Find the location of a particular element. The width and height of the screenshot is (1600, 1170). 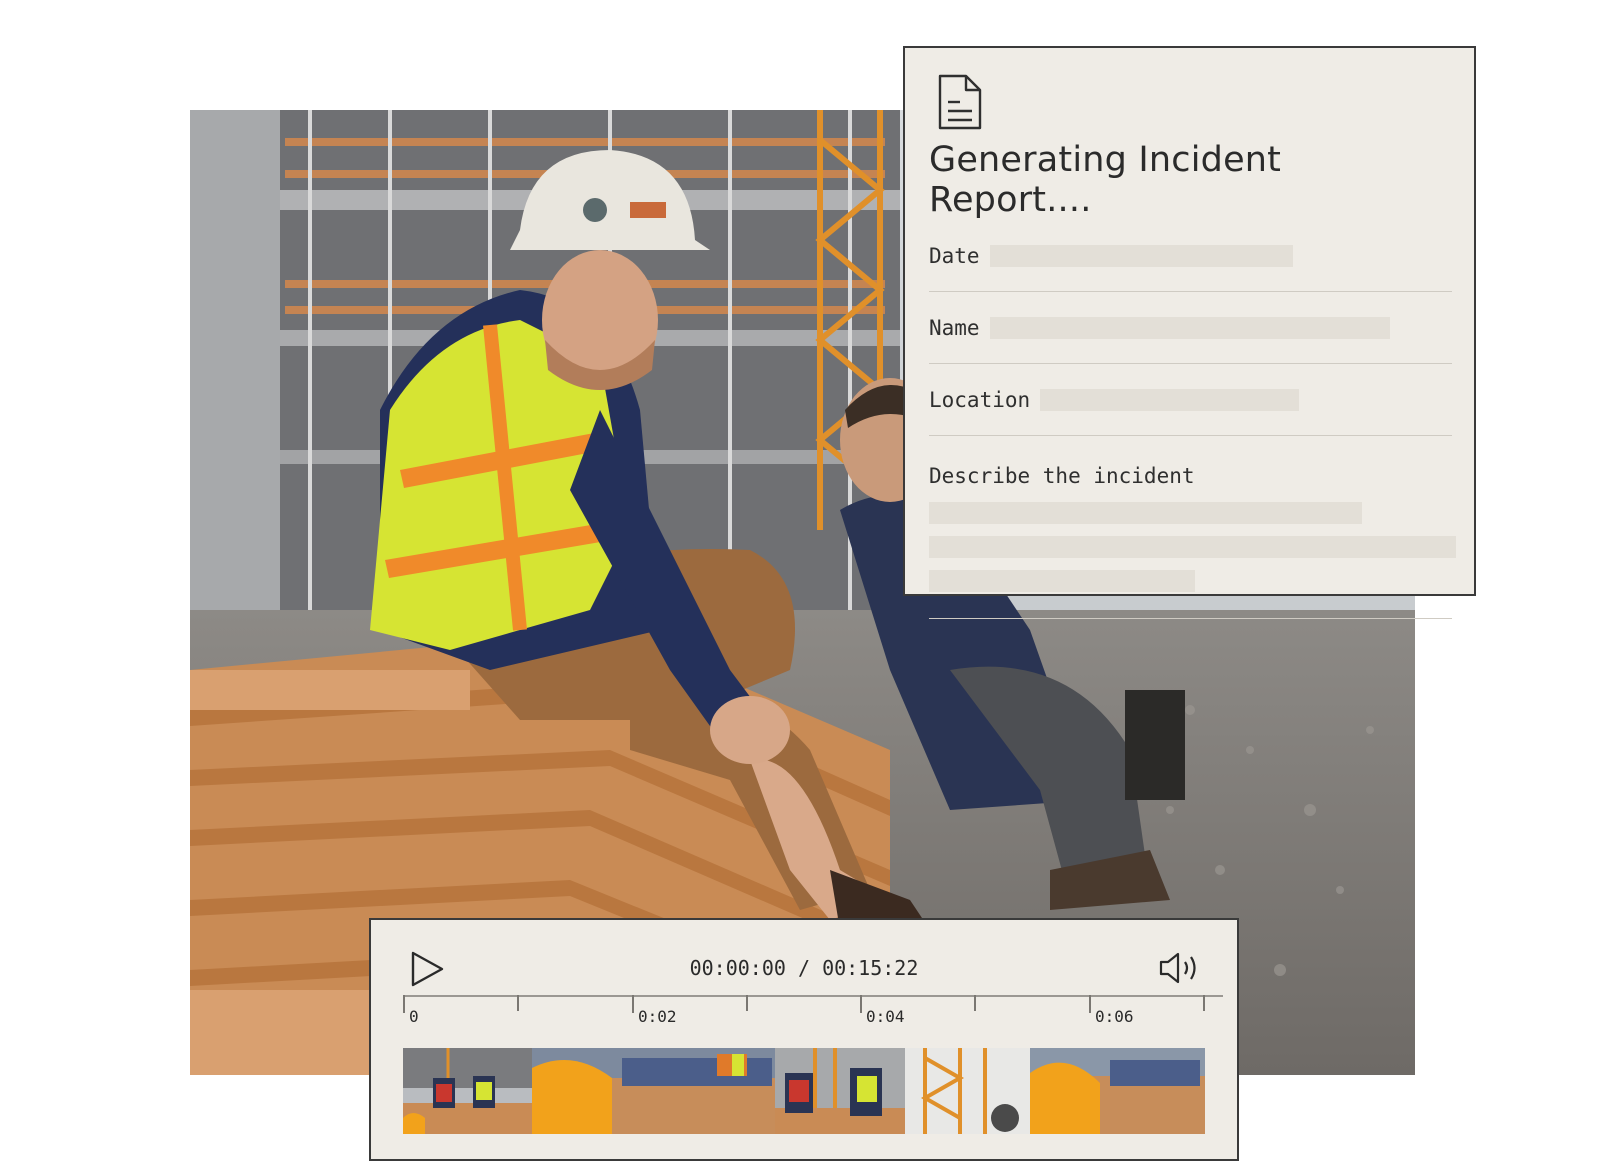

timecode: 00:00:00 / 00:15:22 is located at coordinates (804, 968).